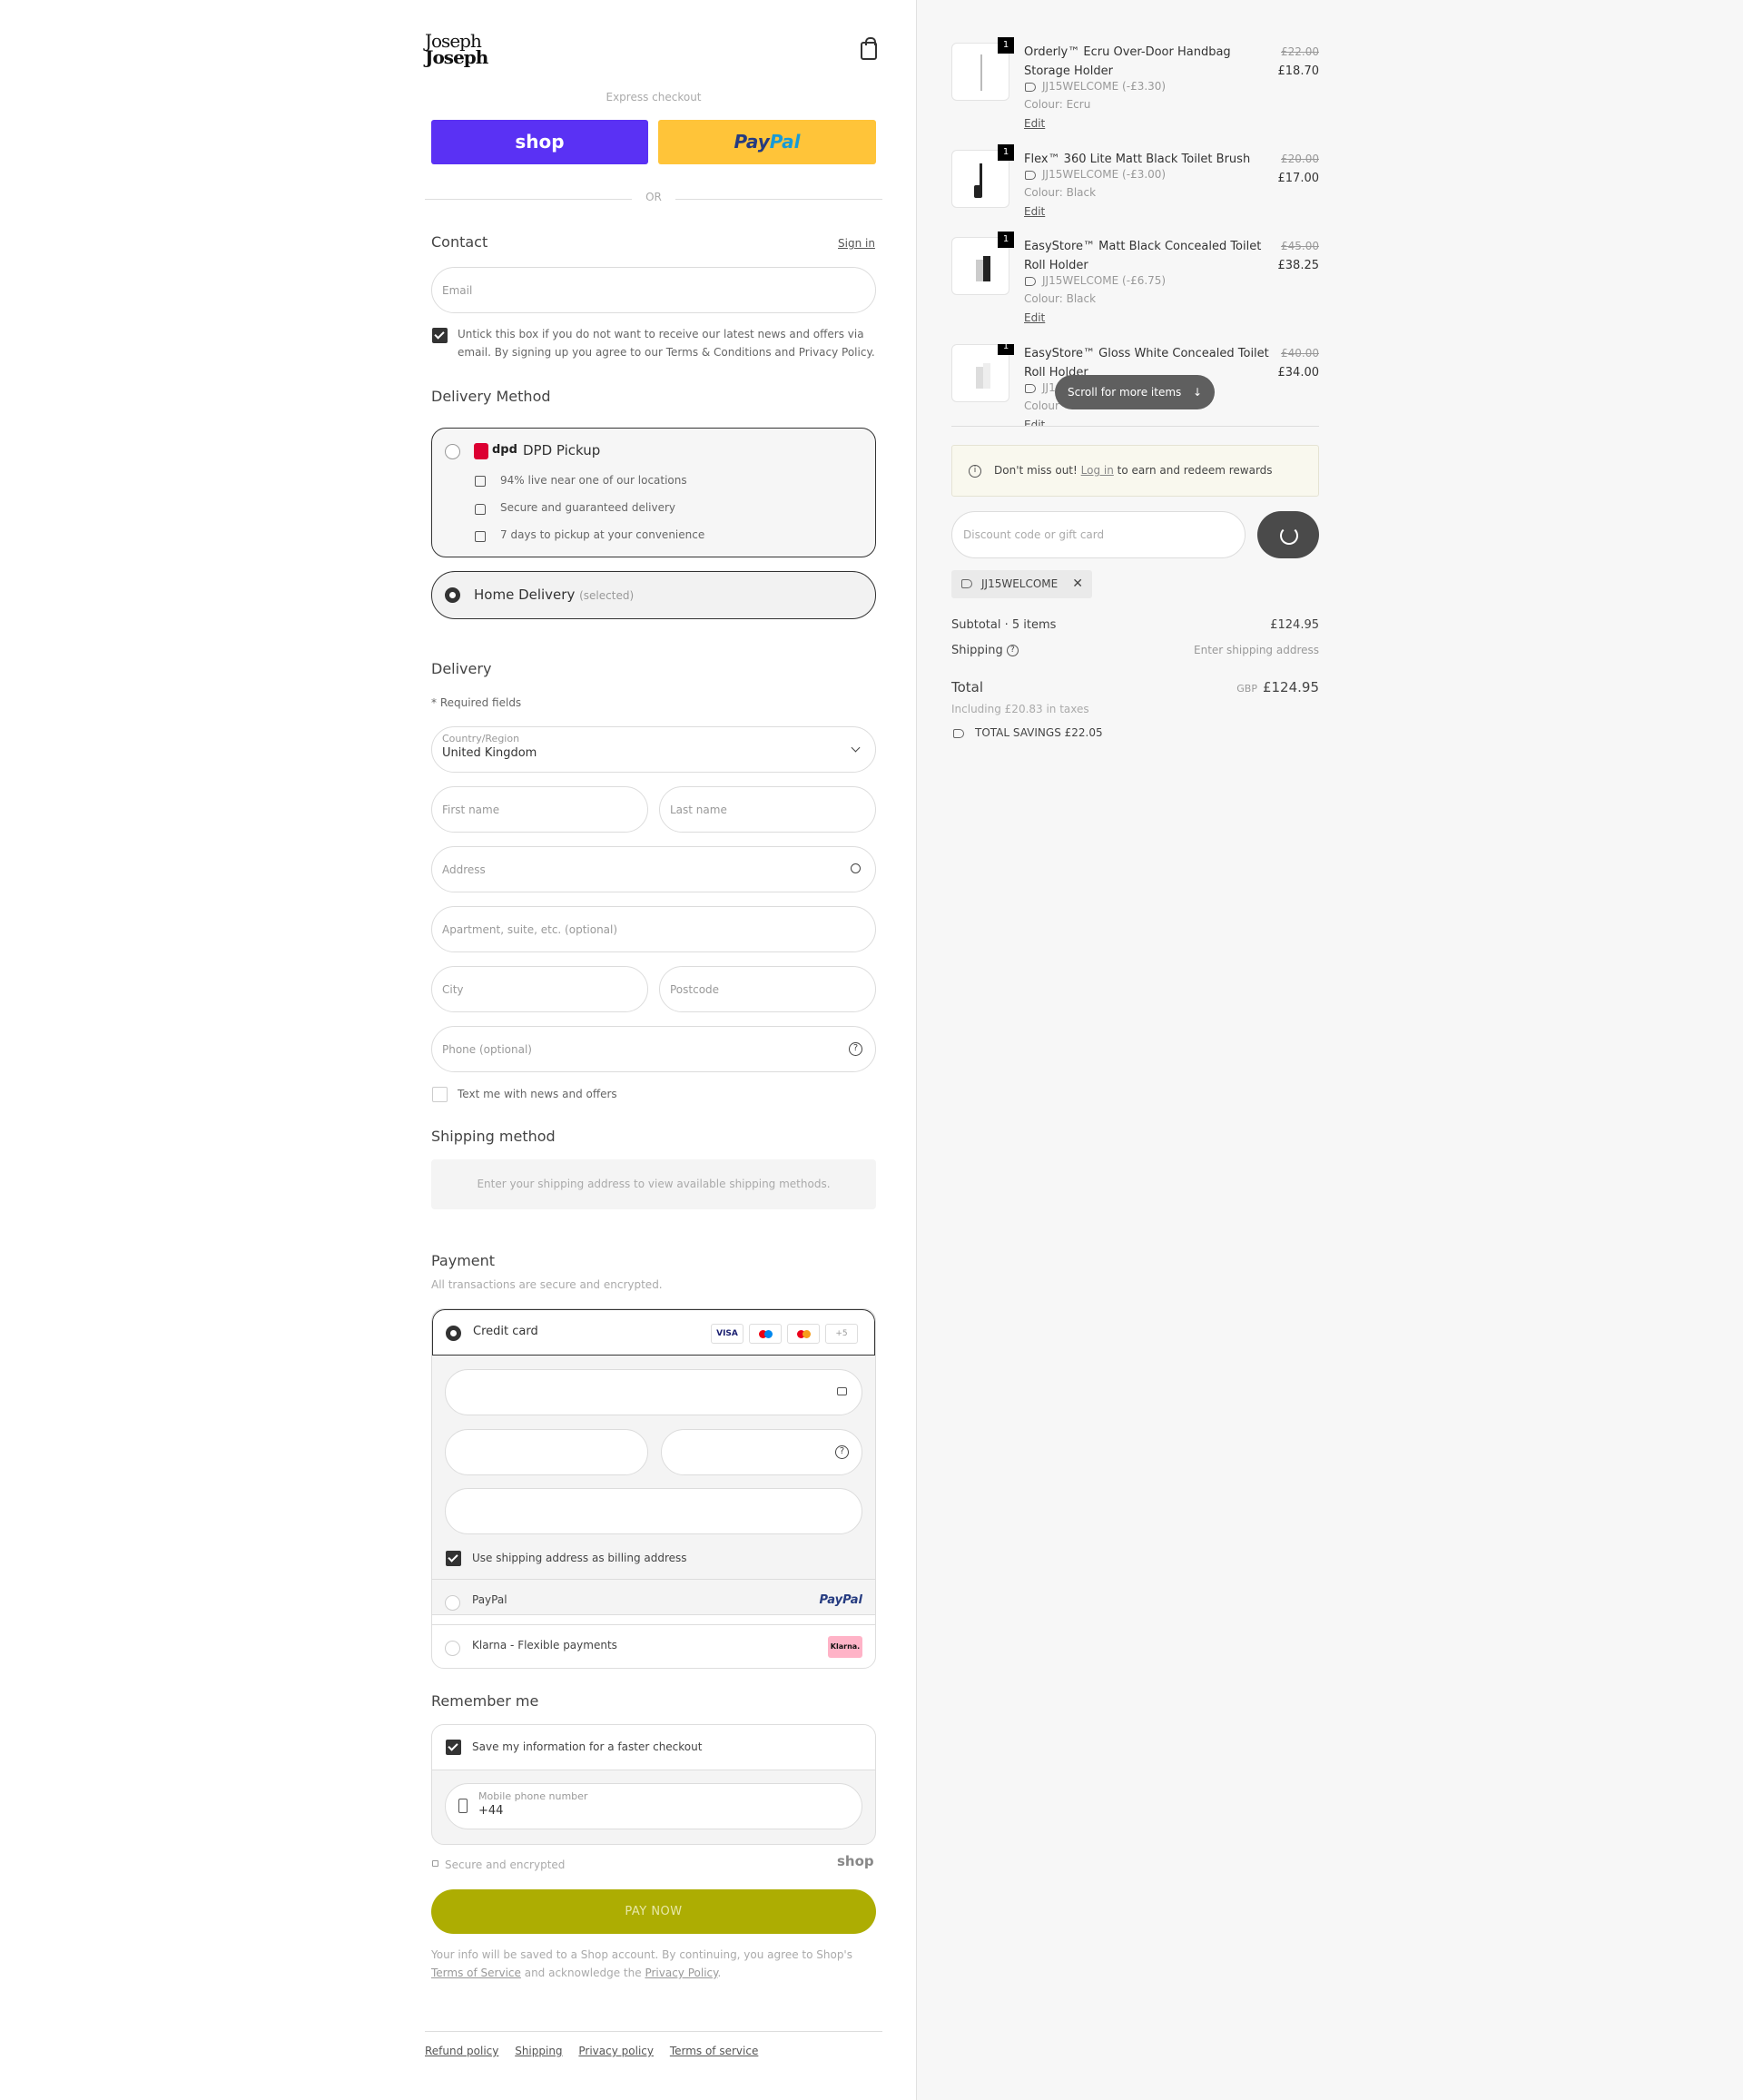  What do you see at coordinates (452, 1603) in the screenshot?
I see `paypal-radio` at bounding box center [452, 1603].